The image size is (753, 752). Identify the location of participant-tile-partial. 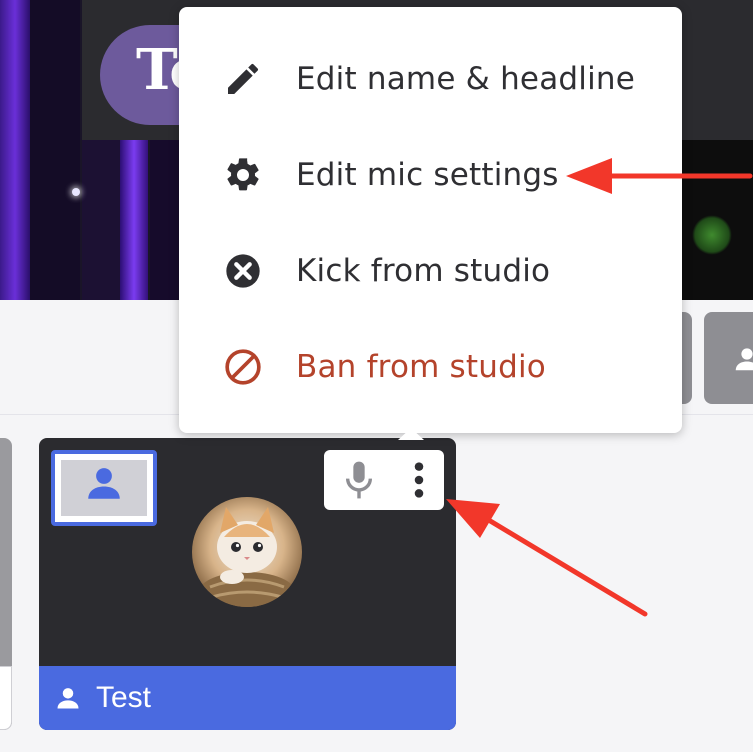
(6, 584).